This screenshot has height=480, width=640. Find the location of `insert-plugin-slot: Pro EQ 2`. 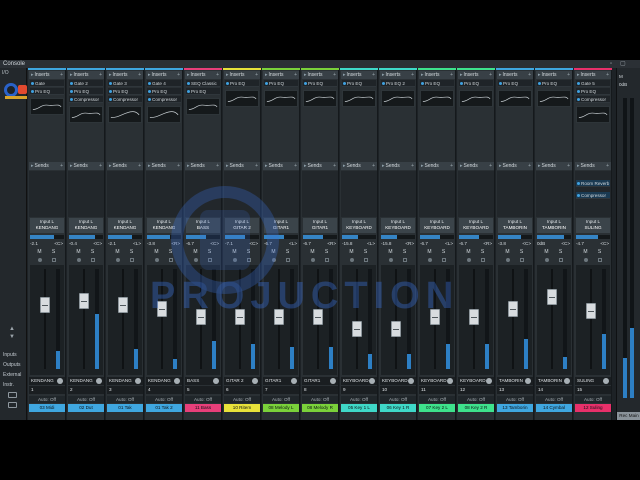

insert-plugin-slot: Pro EQ 2 is located at coordinates (398, 83).